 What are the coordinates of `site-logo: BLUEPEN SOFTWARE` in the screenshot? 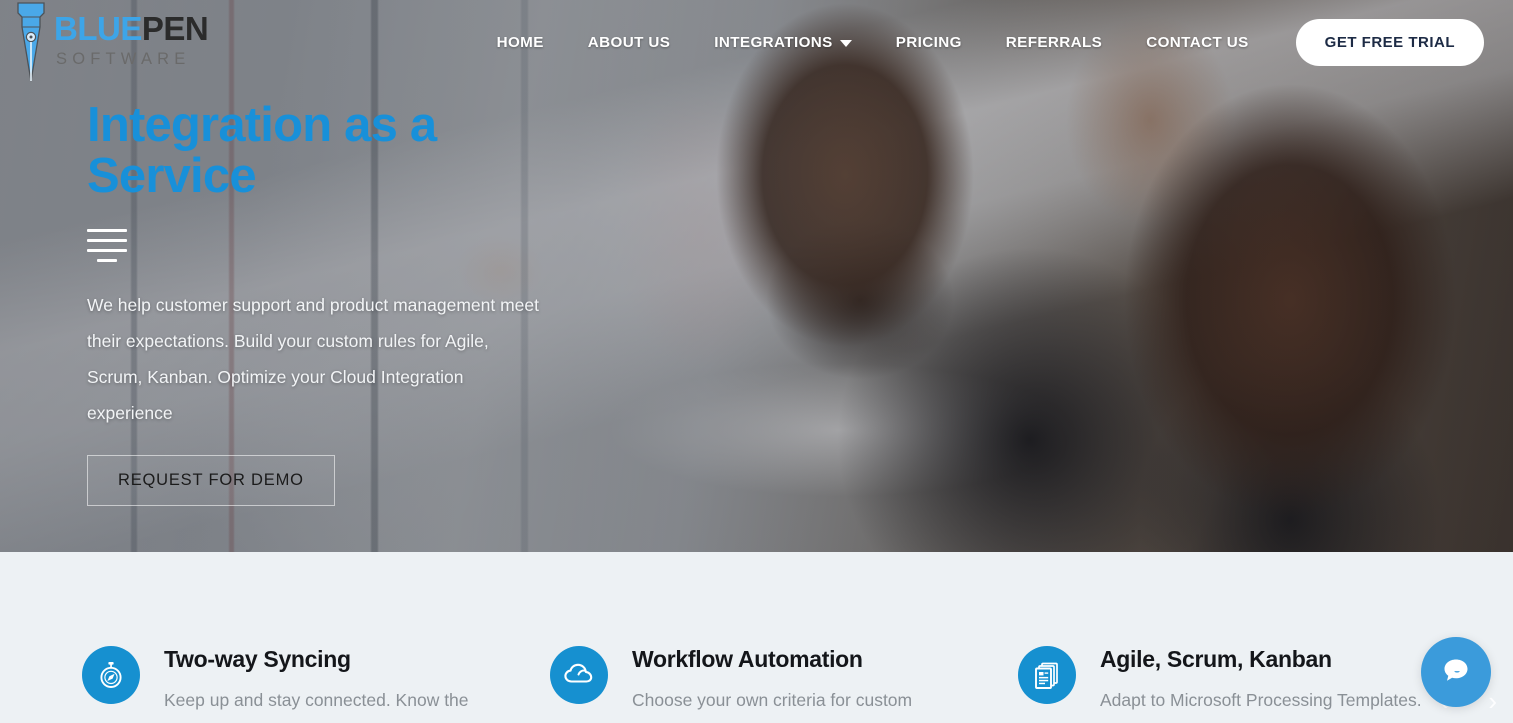 It's located at (109, 43).